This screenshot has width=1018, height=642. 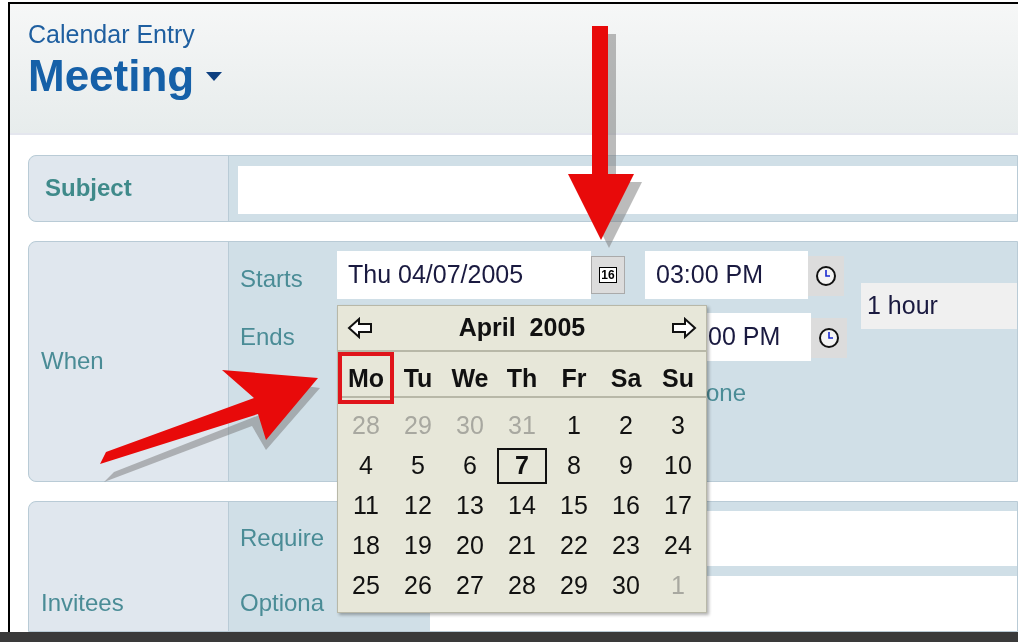 What do you see at coordinates (88, 188) in the screenshot?
I see `subject-label: Subject` at bounding box center [88, 188].